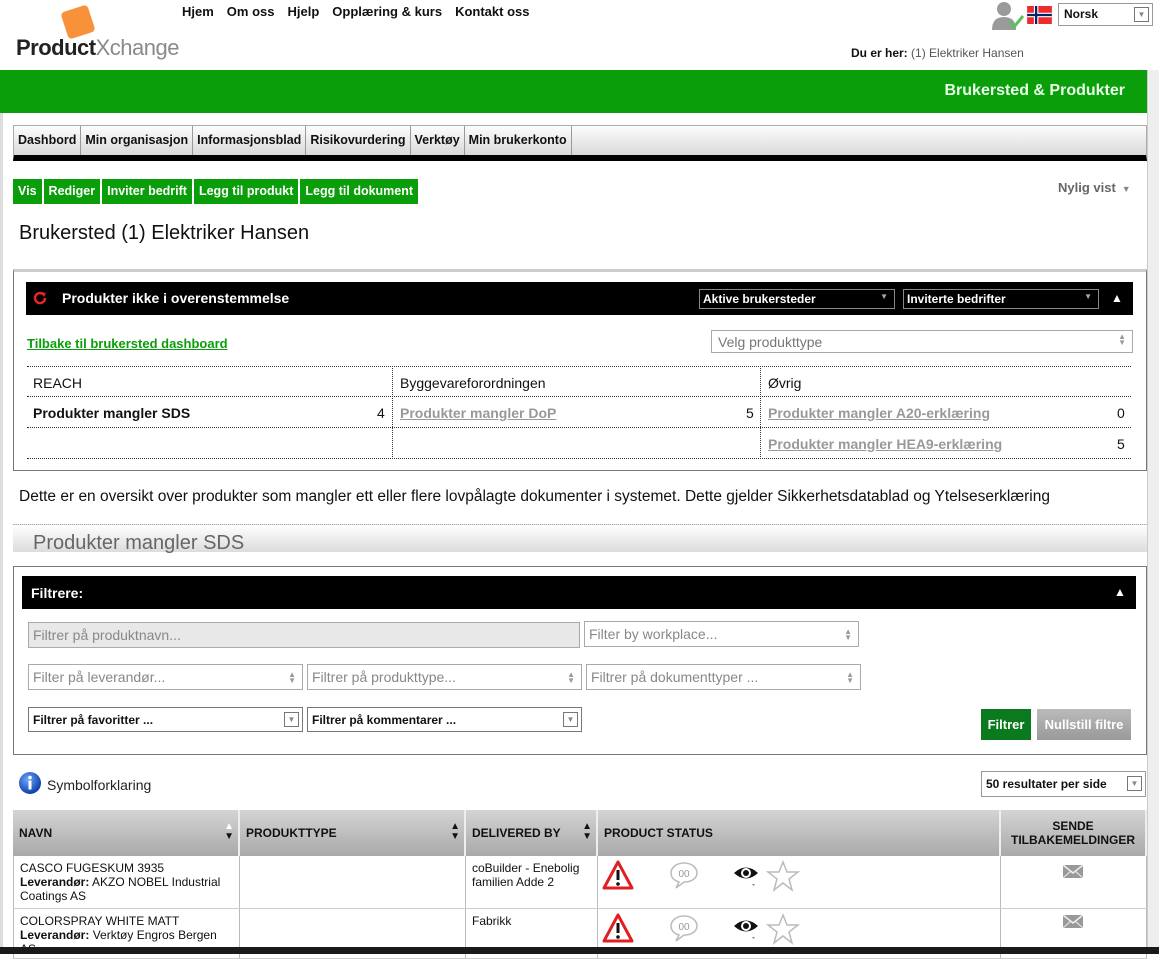 The width and height of the screenshot is (1159, 959). What do you see at coordinates (137, 140) in the screenshot?
I see `tab-my-organization: Min organisasjon` at bounding box center [137, 140].